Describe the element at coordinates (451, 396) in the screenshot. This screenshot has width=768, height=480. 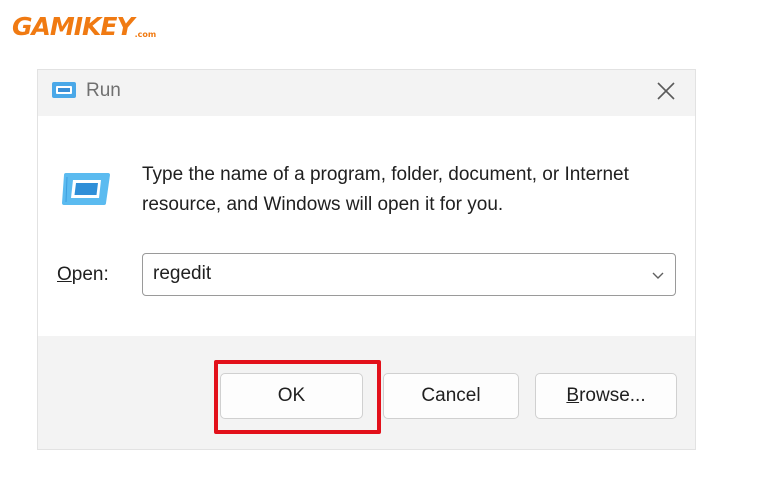
I see `cancel-button: Cancel` at that location.